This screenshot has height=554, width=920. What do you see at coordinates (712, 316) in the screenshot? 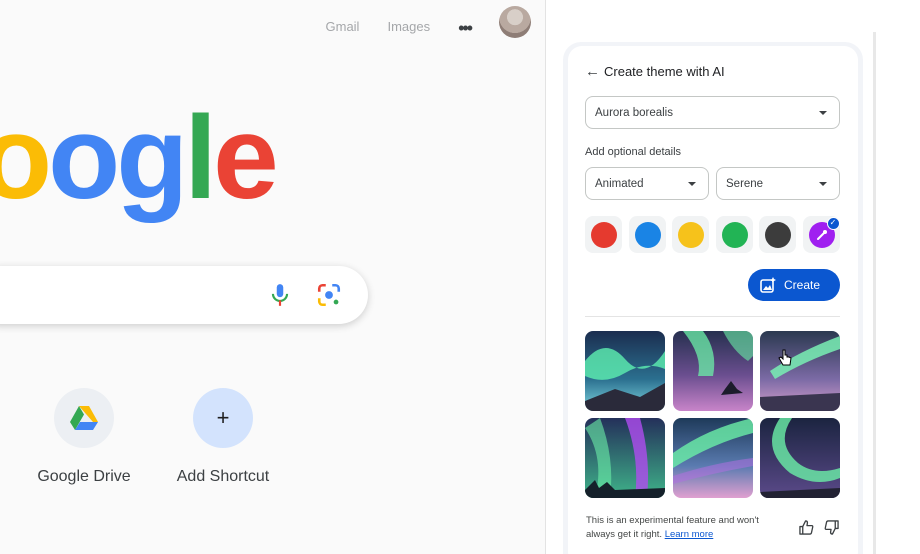
I see `divider` at bounding box center [712, 316].